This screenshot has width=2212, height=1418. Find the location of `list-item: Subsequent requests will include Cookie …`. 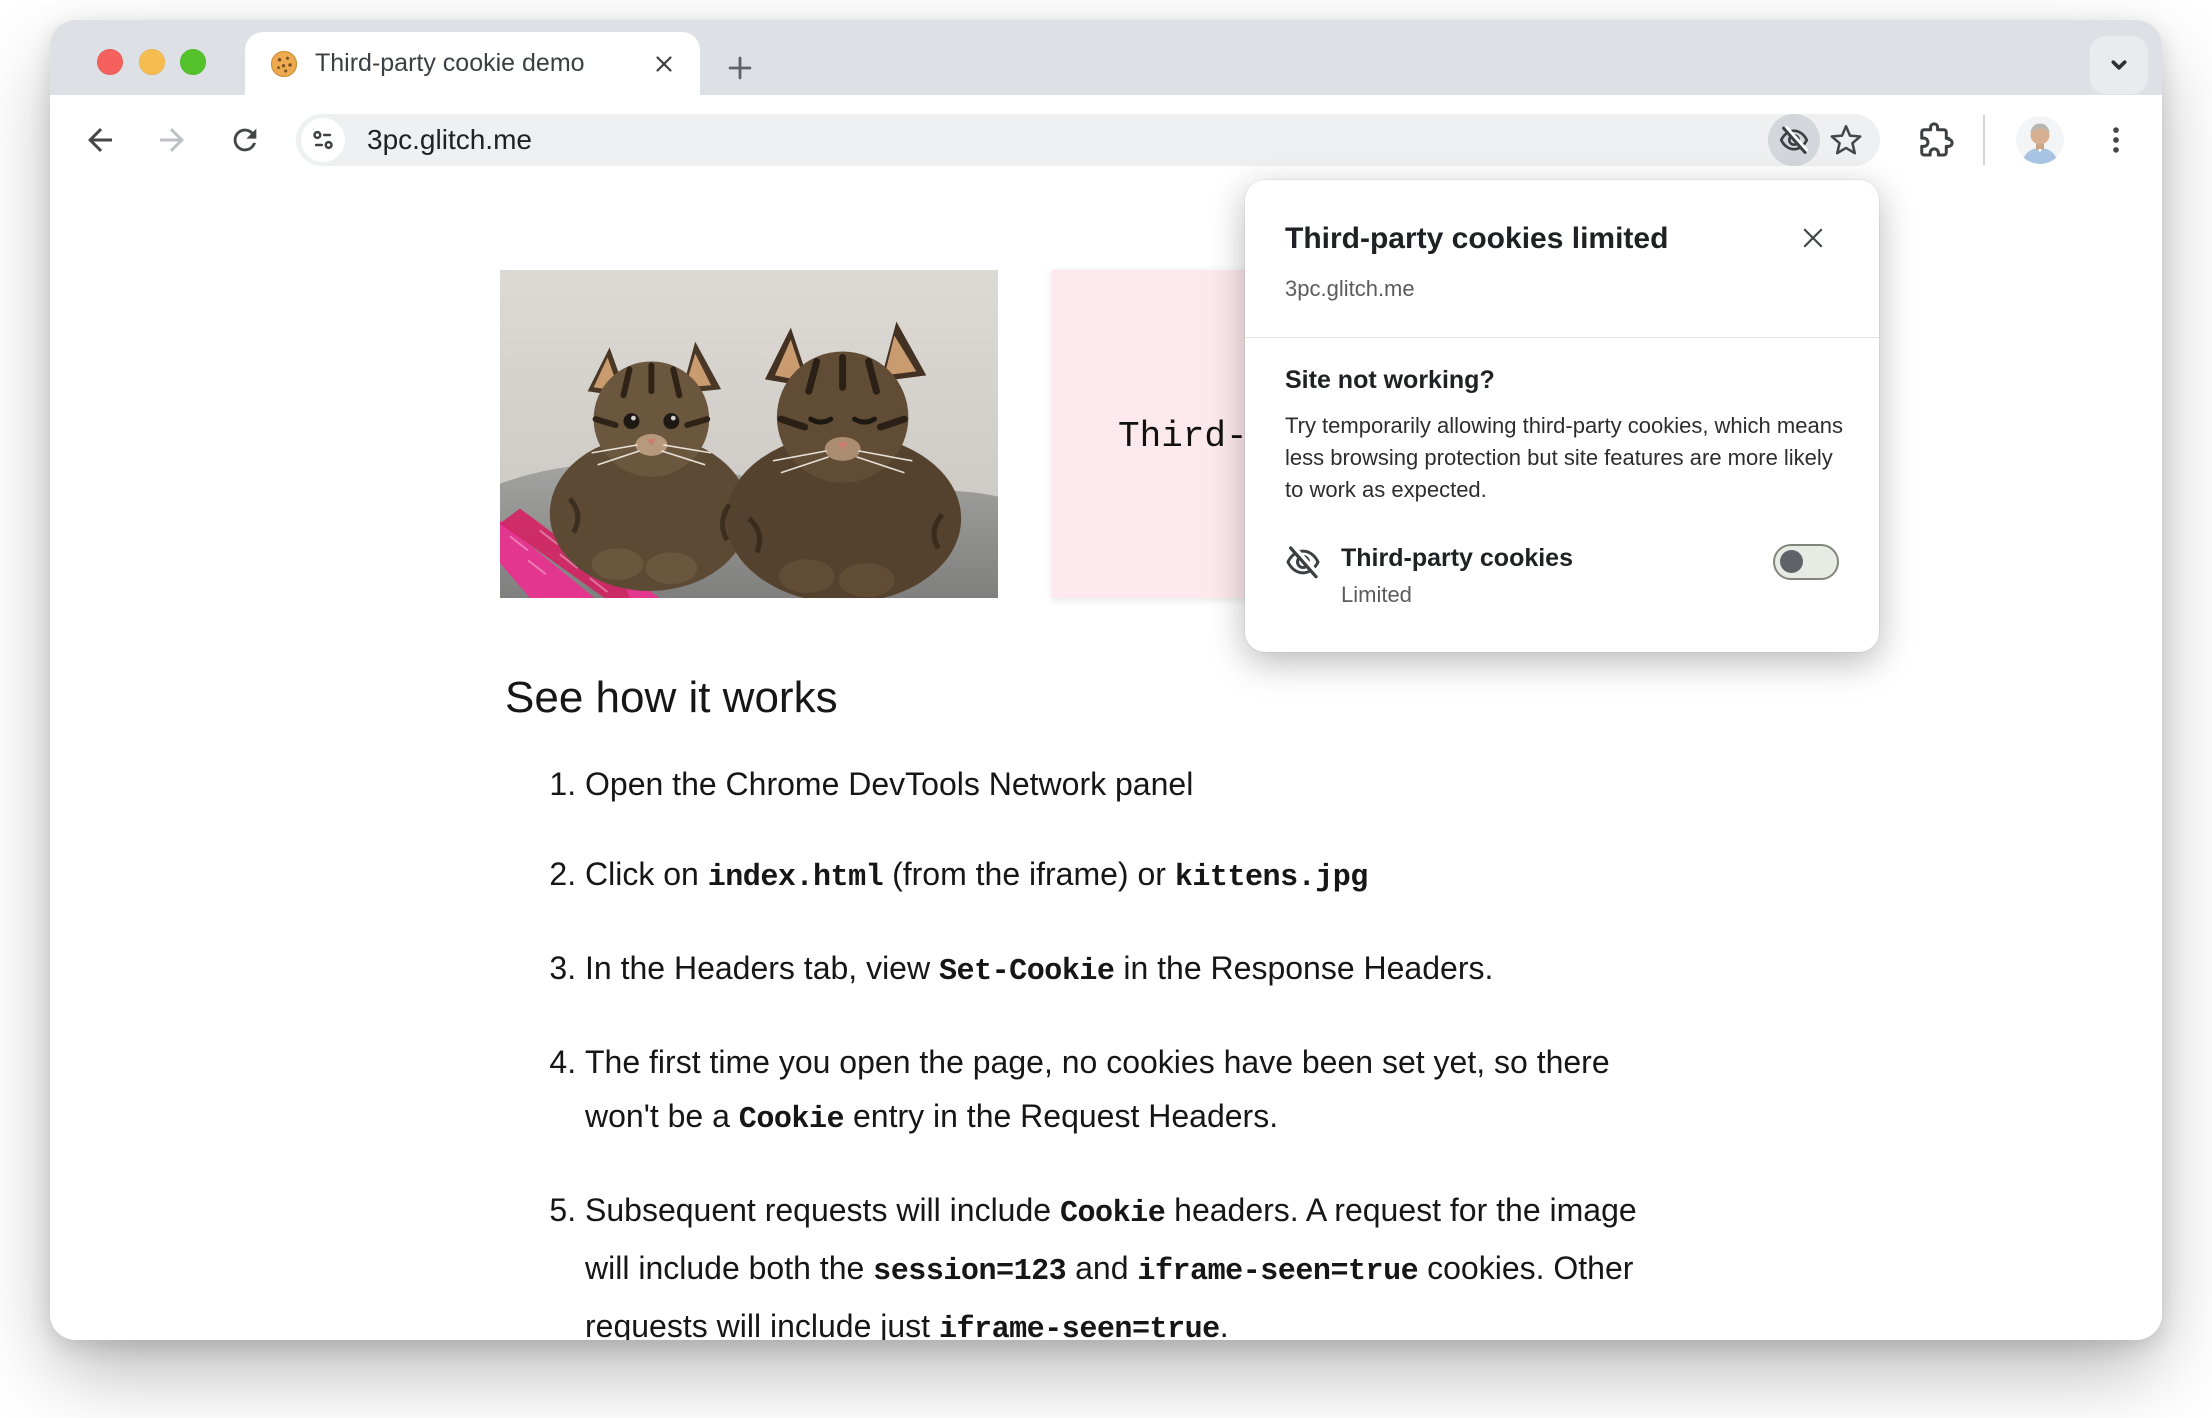

list-item: Subsequent requests will include Cookie … is located at coordinates (1120, 1261).